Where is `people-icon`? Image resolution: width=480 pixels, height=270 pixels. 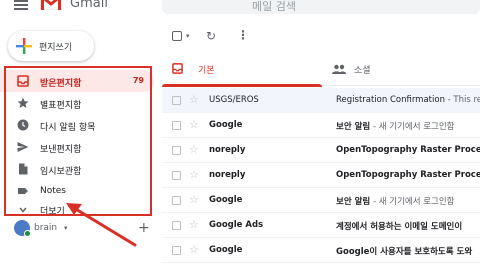 people-icon is located at coordinates (339, 69).